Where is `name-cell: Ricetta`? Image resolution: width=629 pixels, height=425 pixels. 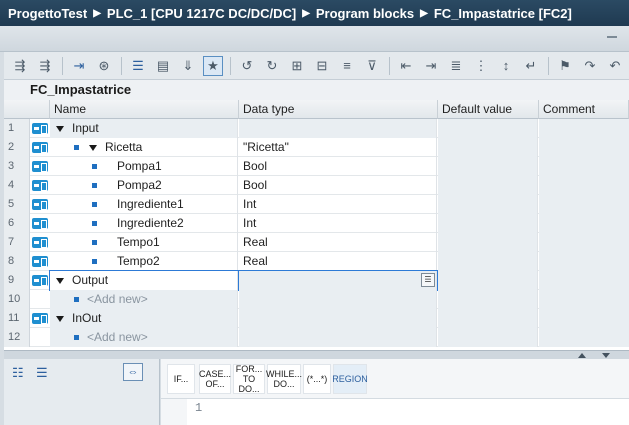
name-cell: Ricetta is located at coordinates (144, 147).